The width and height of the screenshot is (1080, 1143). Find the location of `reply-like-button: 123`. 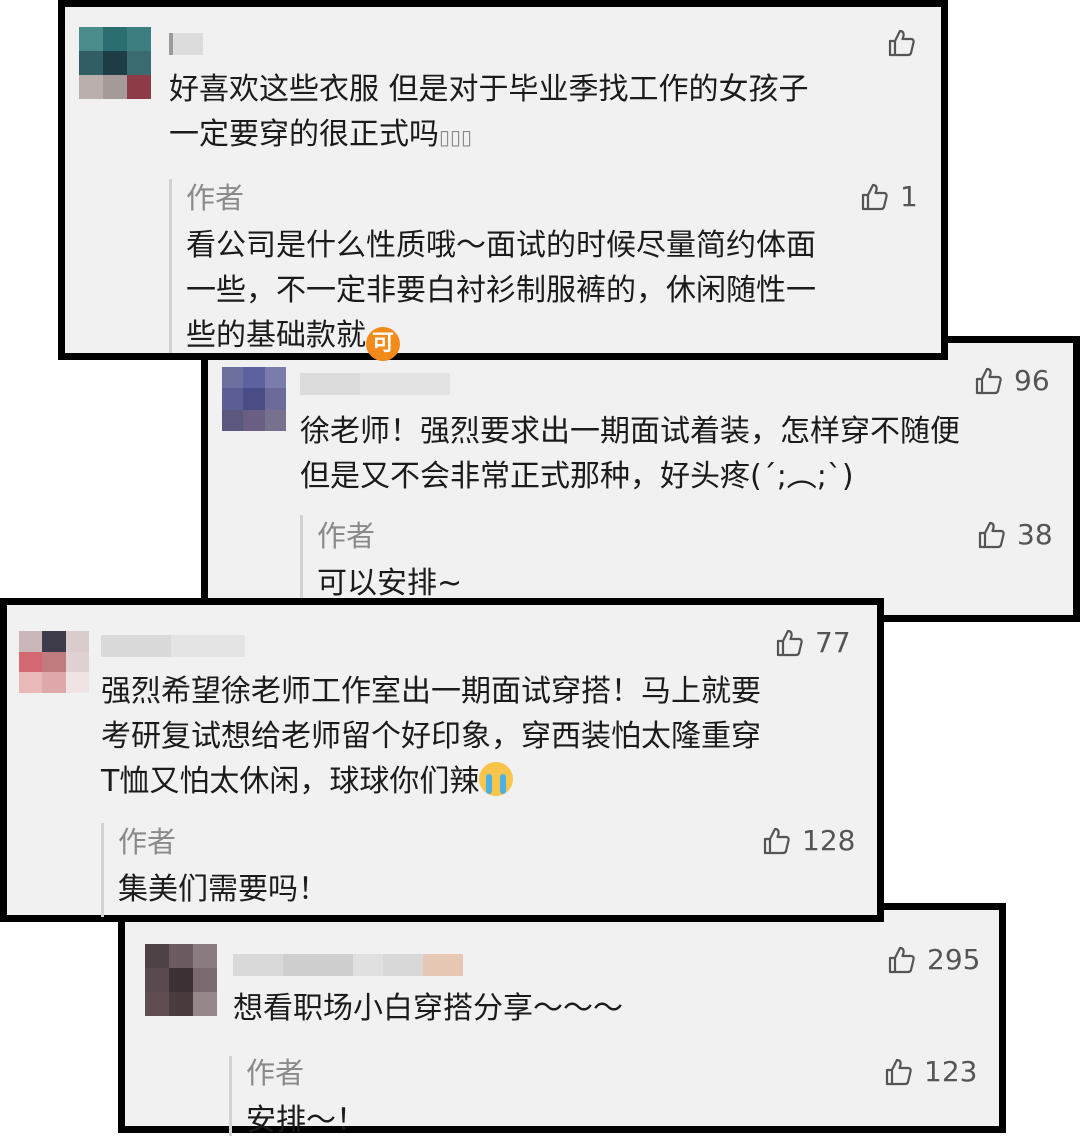

reply-like-button: 123 is located at coordinates (929, 1072).